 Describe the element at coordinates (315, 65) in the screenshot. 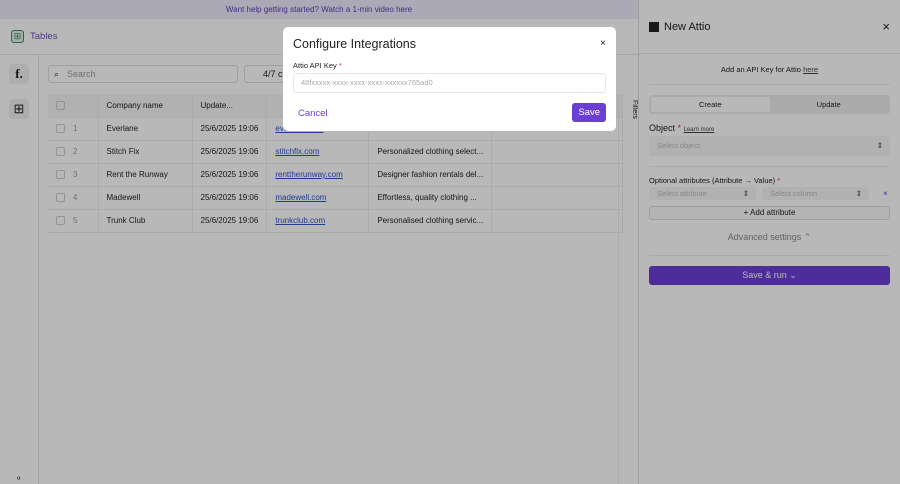

I see `api-key-label: Attio API Key` at that location.